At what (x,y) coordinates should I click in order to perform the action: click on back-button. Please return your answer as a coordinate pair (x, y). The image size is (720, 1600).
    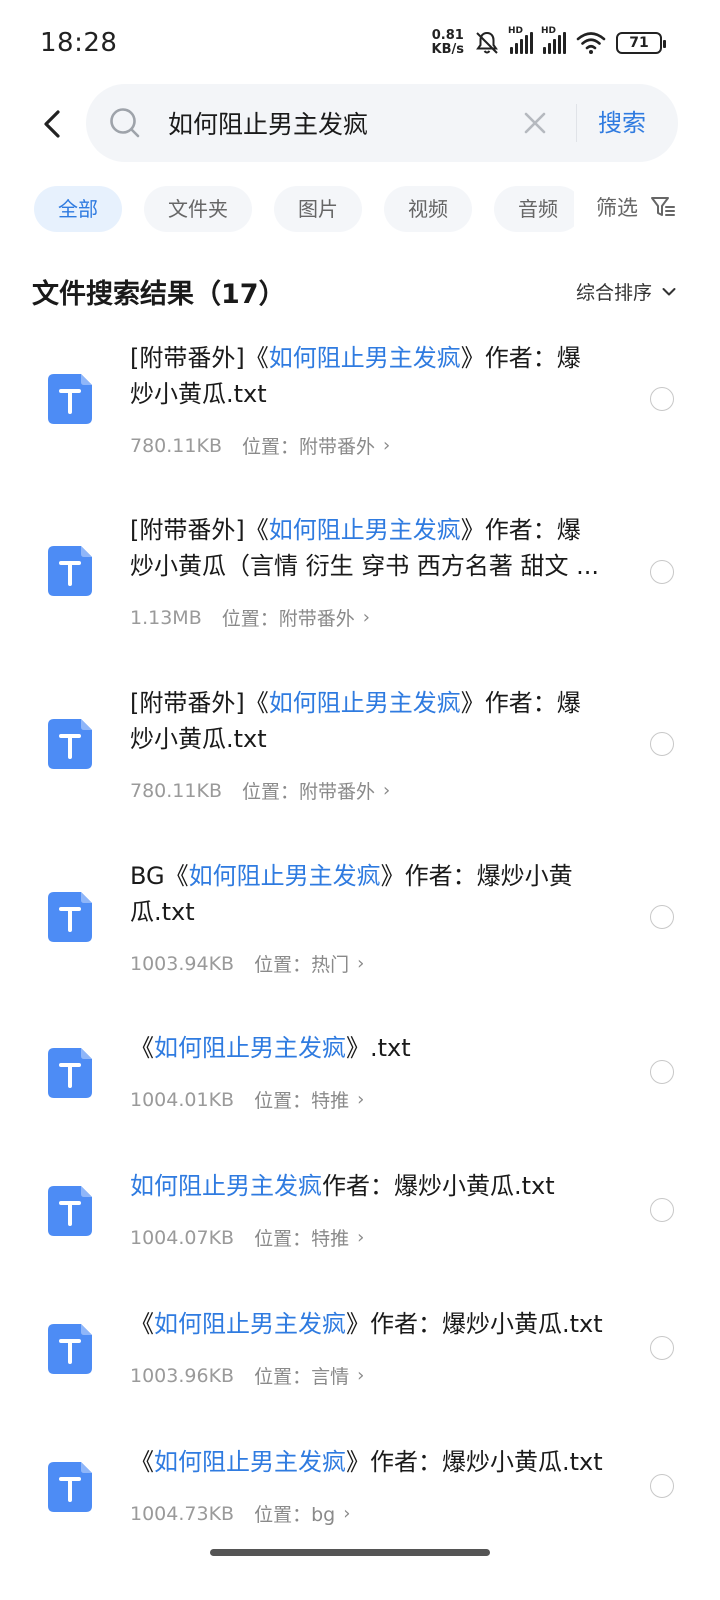
    Looking at the image, I should click on (52, 124).